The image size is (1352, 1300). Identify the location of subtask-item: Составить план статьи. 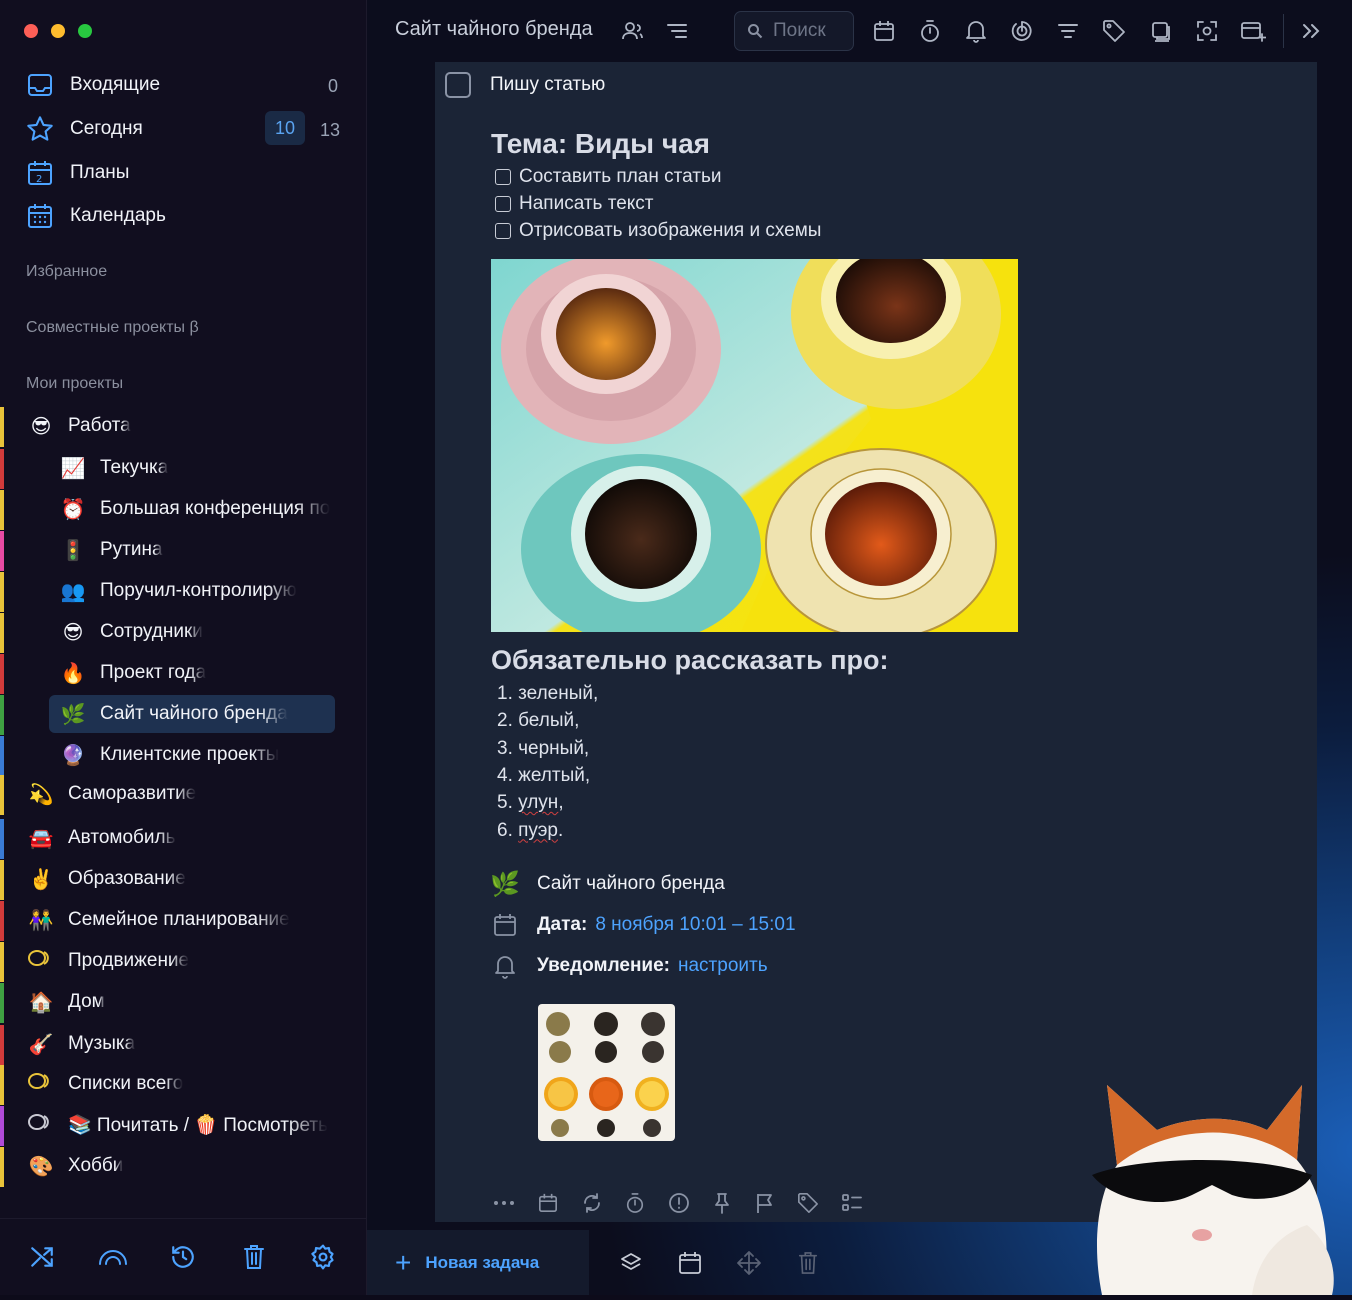
(608, 177).